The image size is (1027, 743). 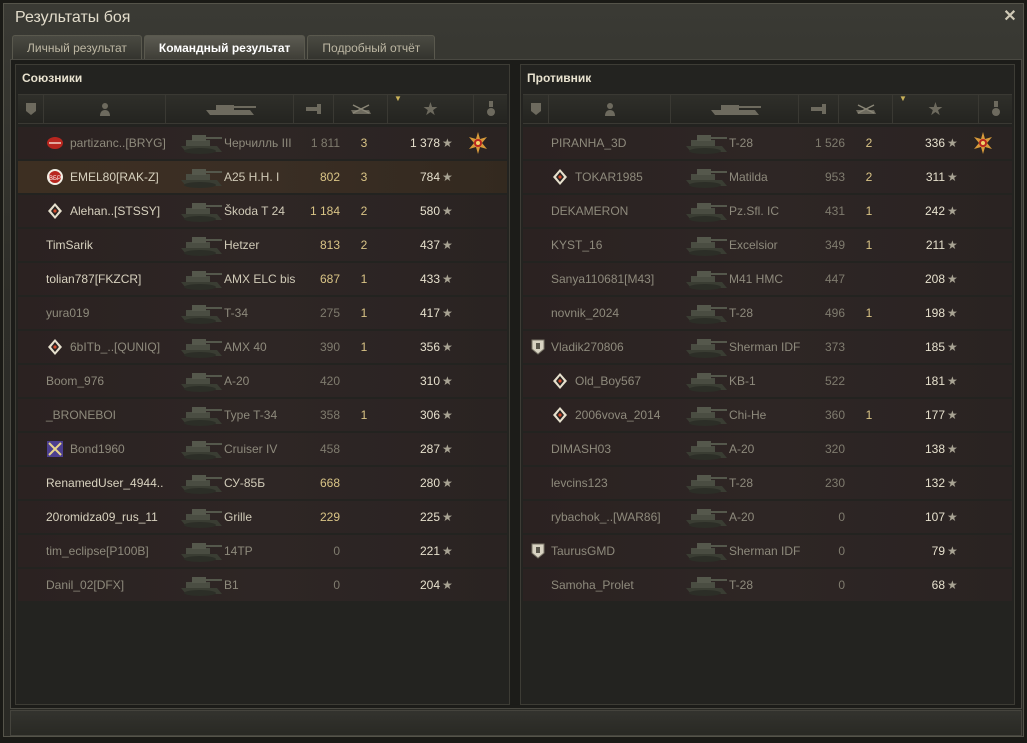 I want to click on player-name: Danil_02[DFX], so click(x=85, y=585).